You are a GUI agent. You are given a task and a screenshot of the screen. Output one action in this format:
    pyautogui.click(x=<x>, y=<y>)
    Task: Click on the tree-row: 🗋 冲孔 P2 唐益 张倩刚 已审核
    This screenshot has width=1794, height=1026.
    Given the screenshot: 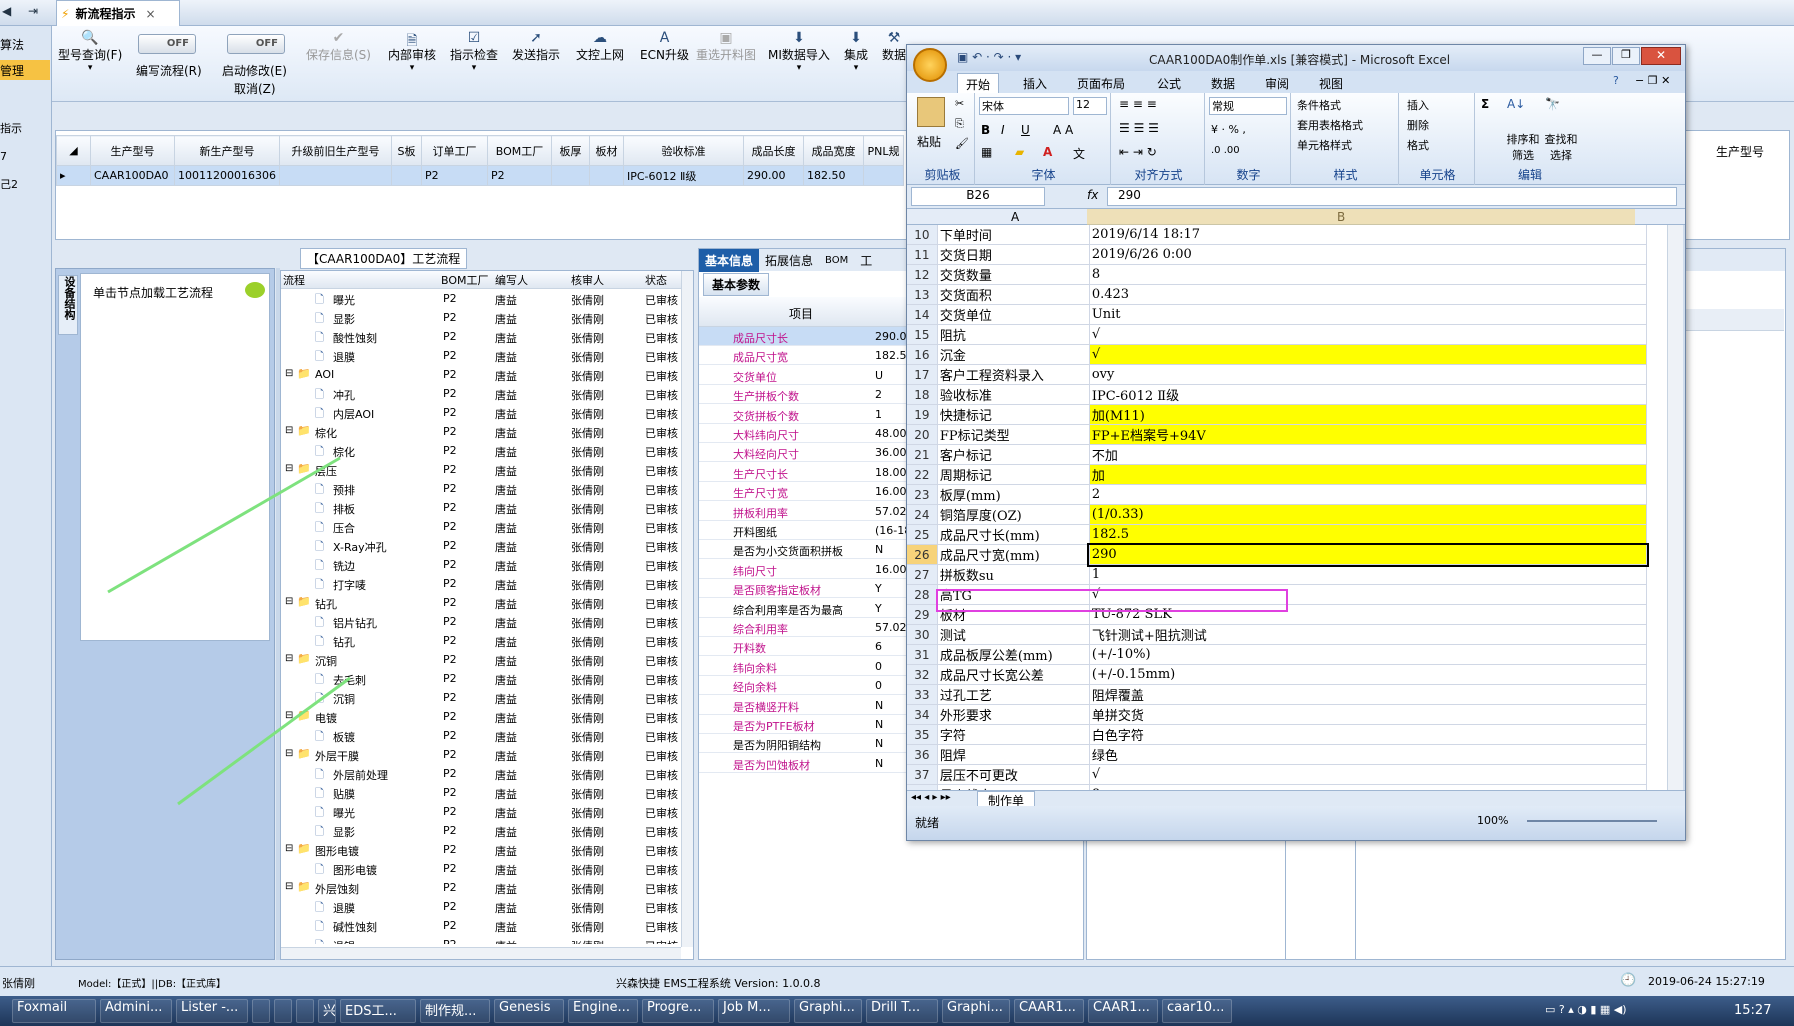 What is the action you would take?
    pyautogui.click(x=481, y=393)
    